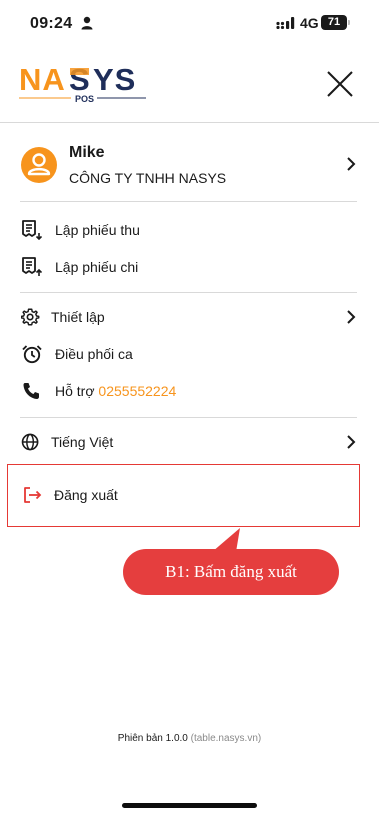  What do you see at coordinates (32, 266) in the screenshot?
I see `receipt-out-icon` at bounding box center [32, 266].